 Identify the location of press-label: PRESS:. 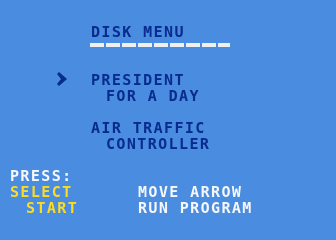
(41, 176).